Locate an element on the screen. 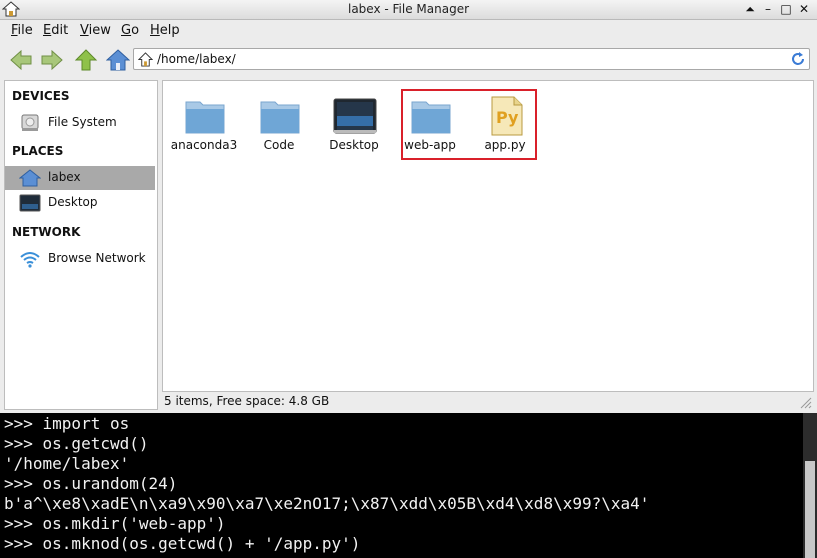  devices-heading: DEVICES is located at coordinates (41, 96).